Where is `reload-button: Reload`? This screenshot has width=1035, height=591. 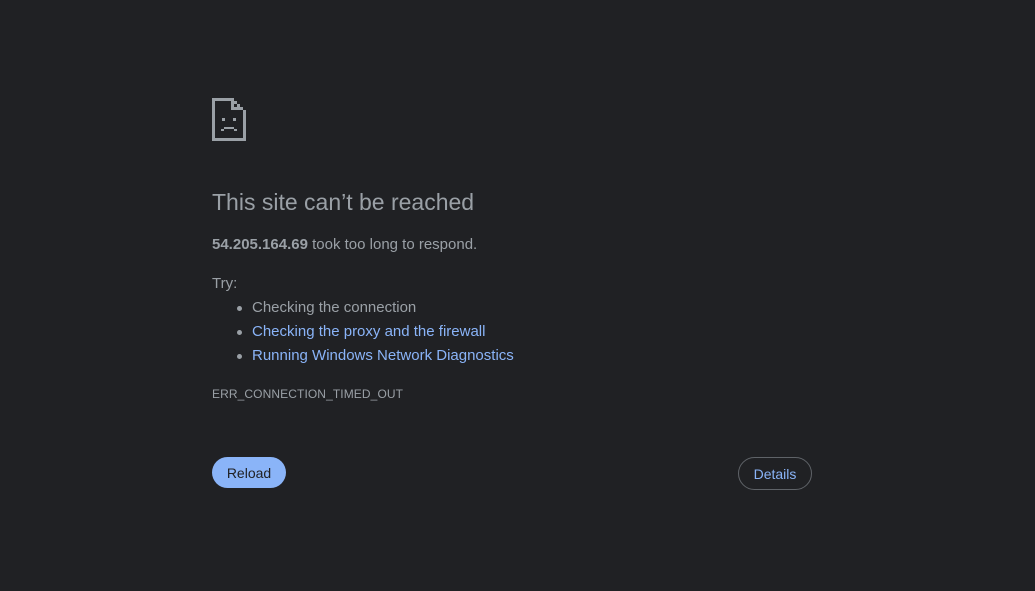
reload-button: Reload is located at coordinates (249, 472).